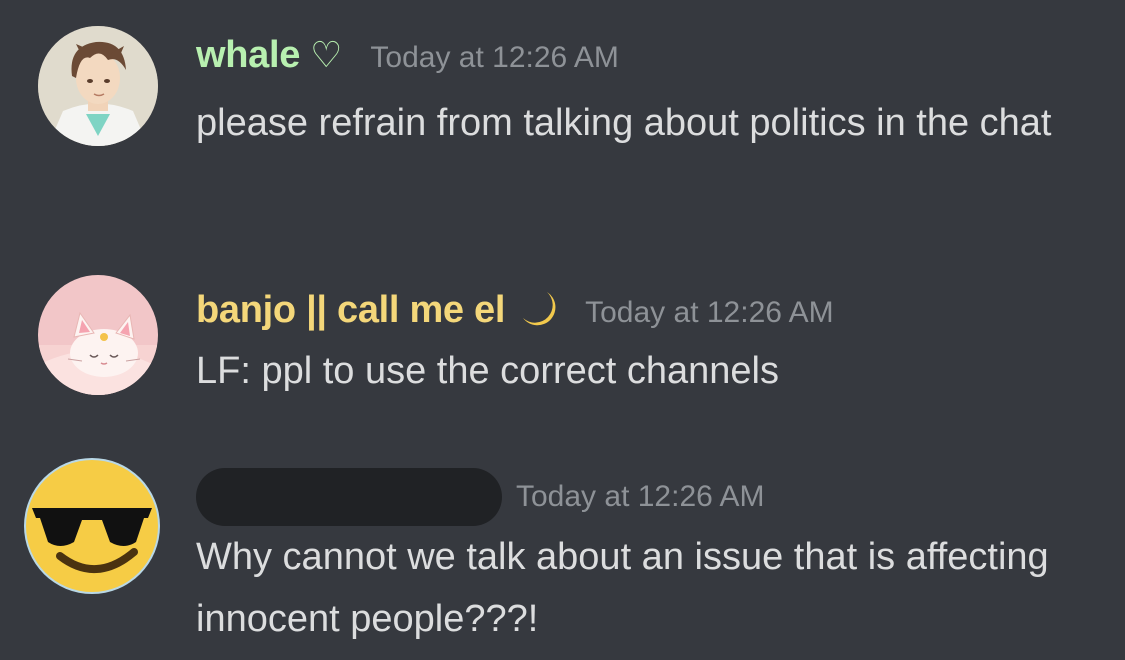  I want to click on username: whale, so click(248, 55).